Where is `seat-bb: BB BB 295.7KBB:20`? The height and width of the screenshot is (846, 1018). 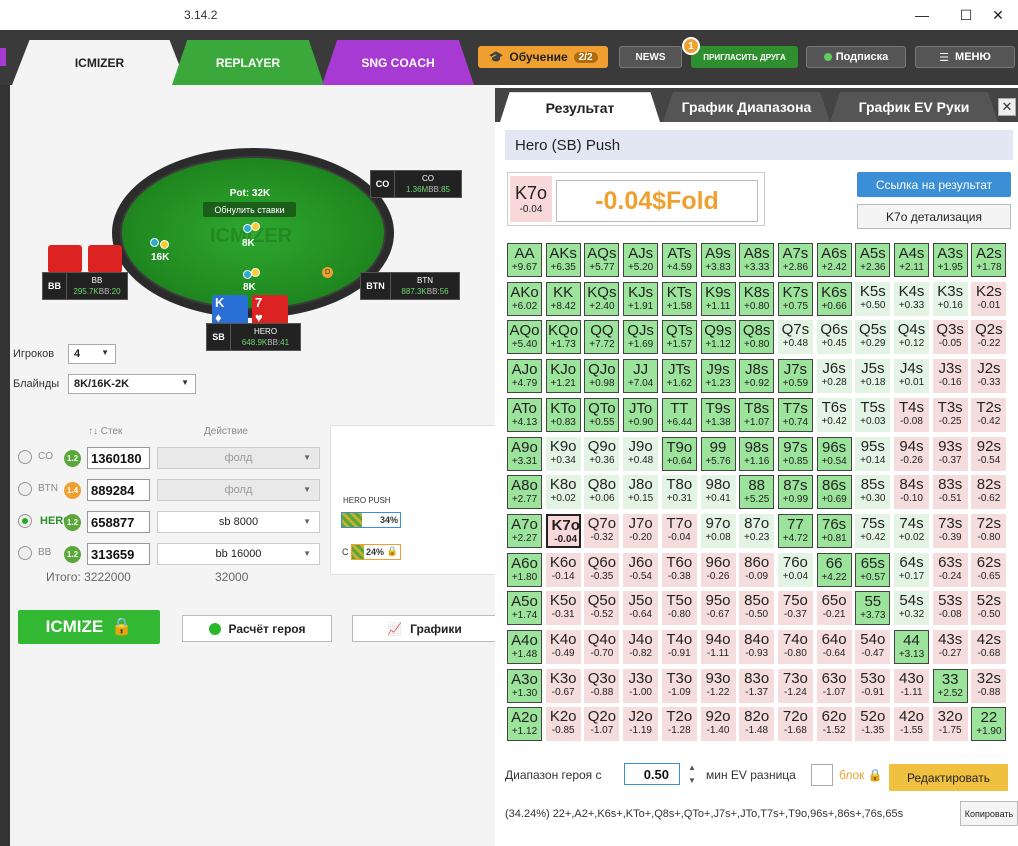 seat-bb: BB BB 295.7KBB:20 is located at coordinates (85, 286).